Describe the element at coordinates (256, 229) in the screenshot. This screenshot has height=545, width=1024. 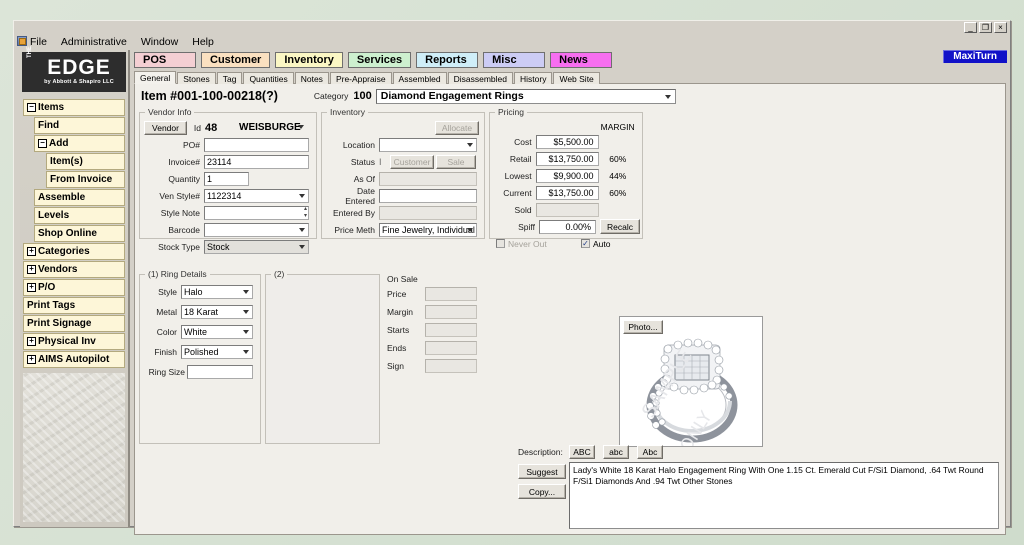
I see `barcode-combobox` at that location.